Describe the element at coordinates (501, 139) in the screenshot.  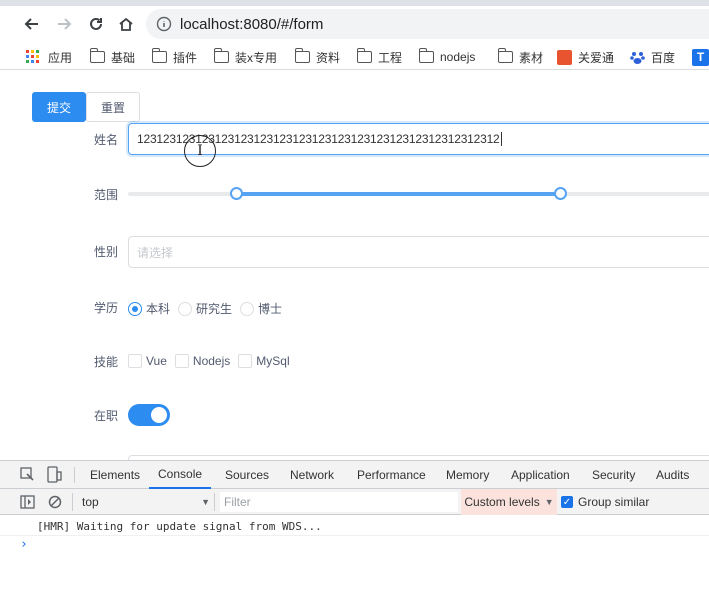
I see `text-caret` at that location.